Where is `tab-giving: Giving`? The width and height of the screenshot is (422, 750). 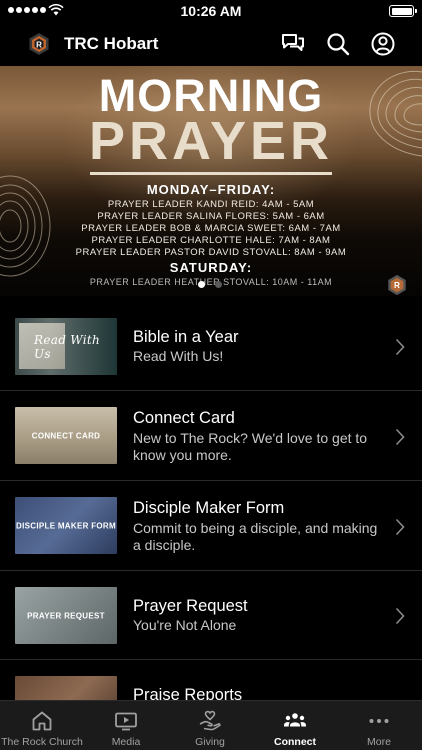 tab-giving: Giving is located at coordinates (210, 725).